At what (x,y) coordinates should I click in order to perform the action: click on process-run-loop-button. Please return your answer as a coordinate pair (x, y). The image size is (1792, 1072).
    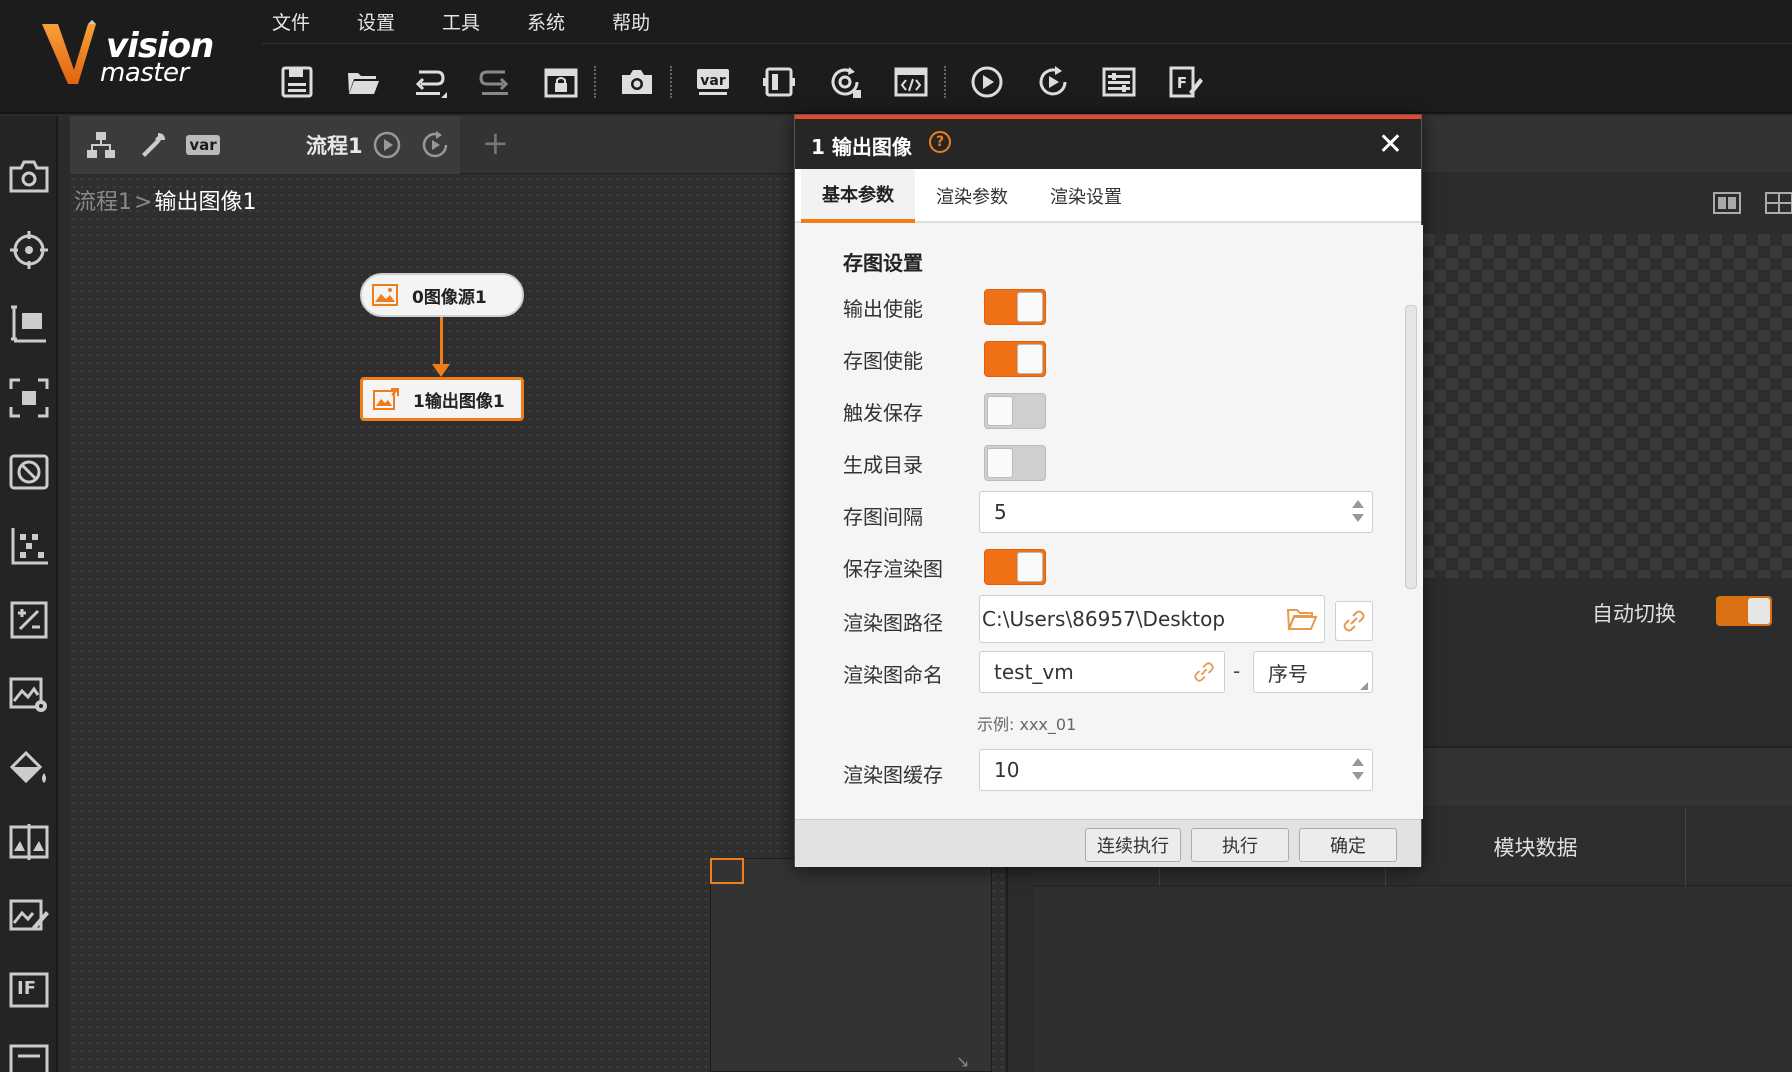
    Looking at the image, I should click on (435, 145).